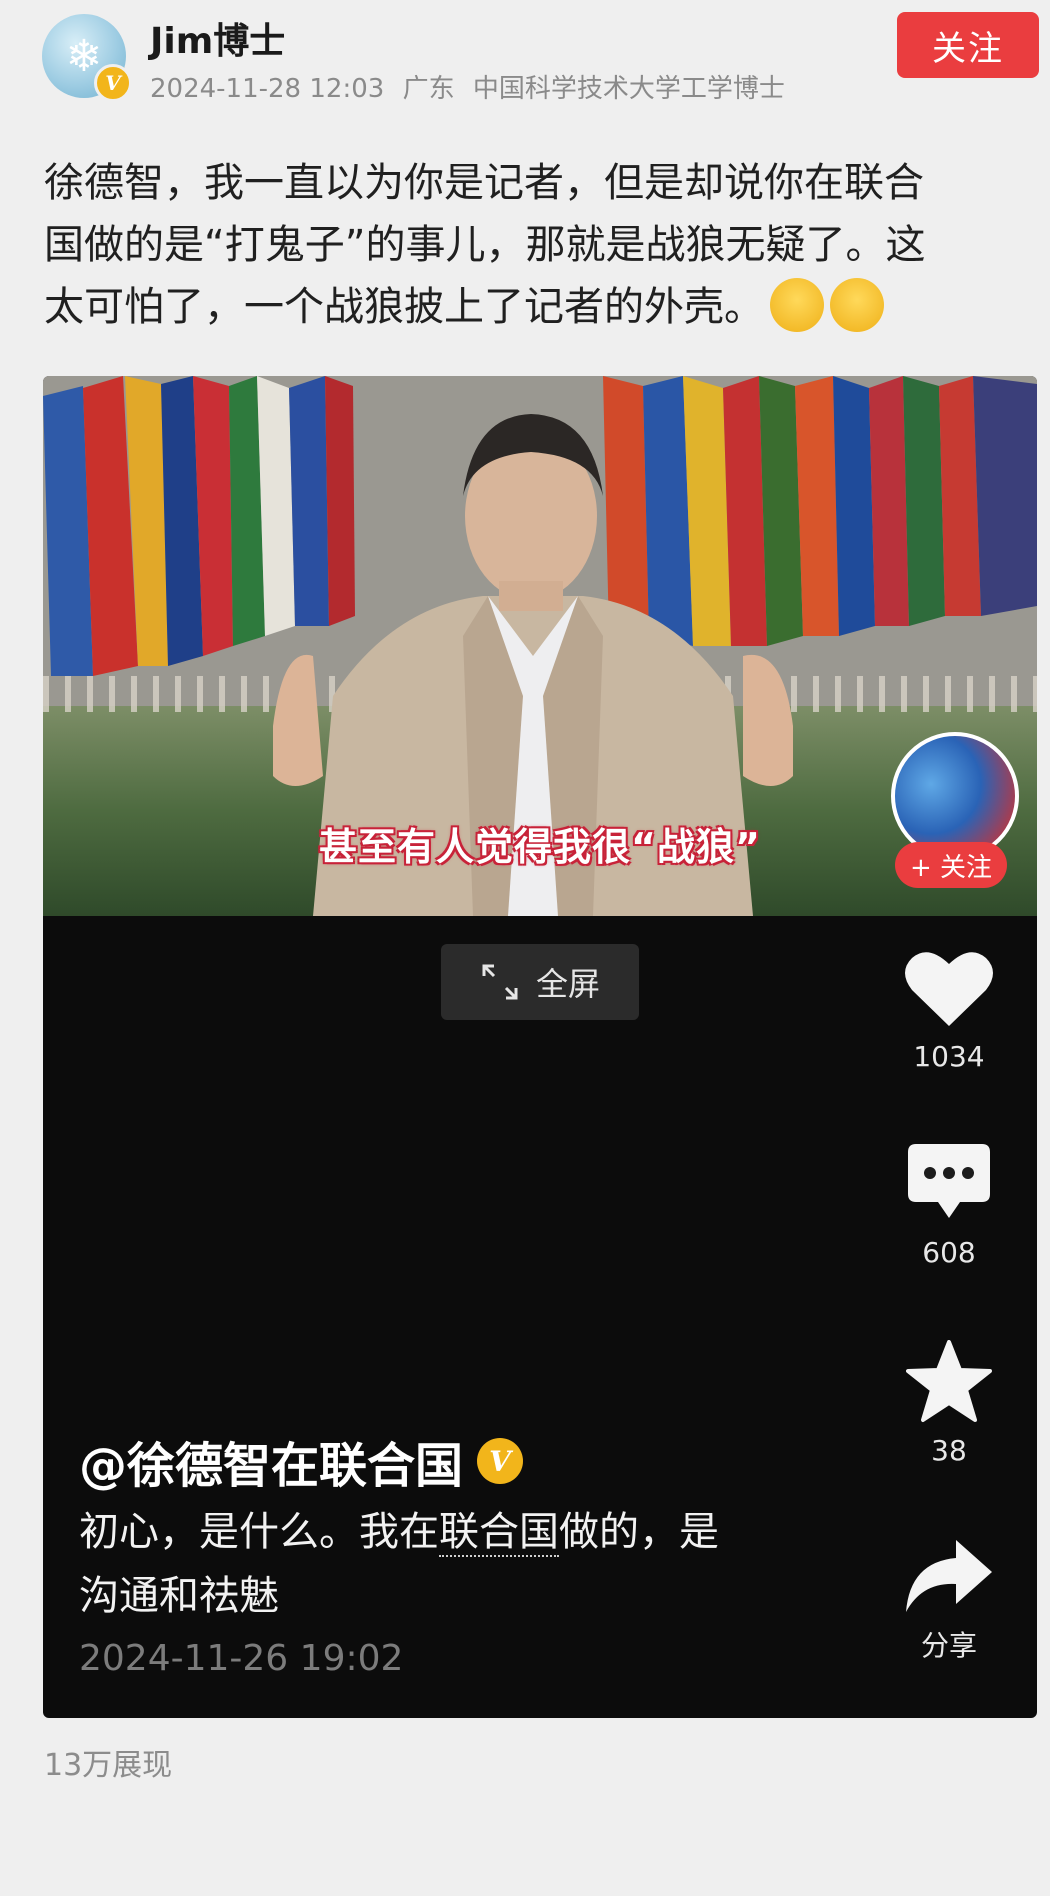 The image size is (1050, 1896). Describe the element at coordinates (404, 307) in the screenshot. I see `post-text-line-content: 太可怕了，一个战狼披上了记者的外壳。` at that location.